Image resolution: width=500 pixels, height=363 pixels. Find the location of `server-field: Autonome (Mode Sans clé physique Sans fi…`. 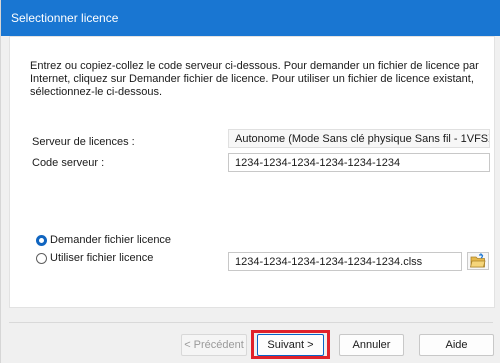

server-field: Autonome (Mode Sans clé physique Sans fi… is located at coordinates (359, 138).